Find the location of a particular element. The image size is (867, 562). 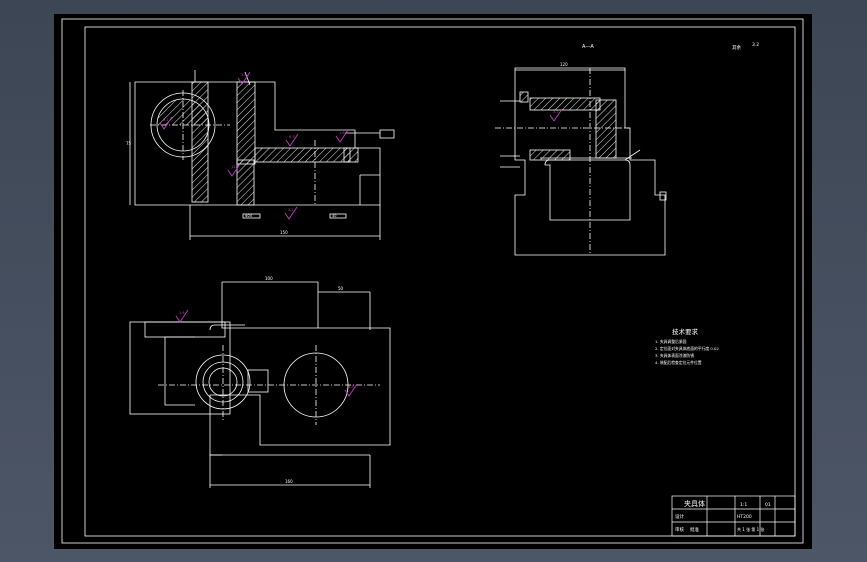

roughness-mark-7: 3.2 is located at coordinates (556, 112).